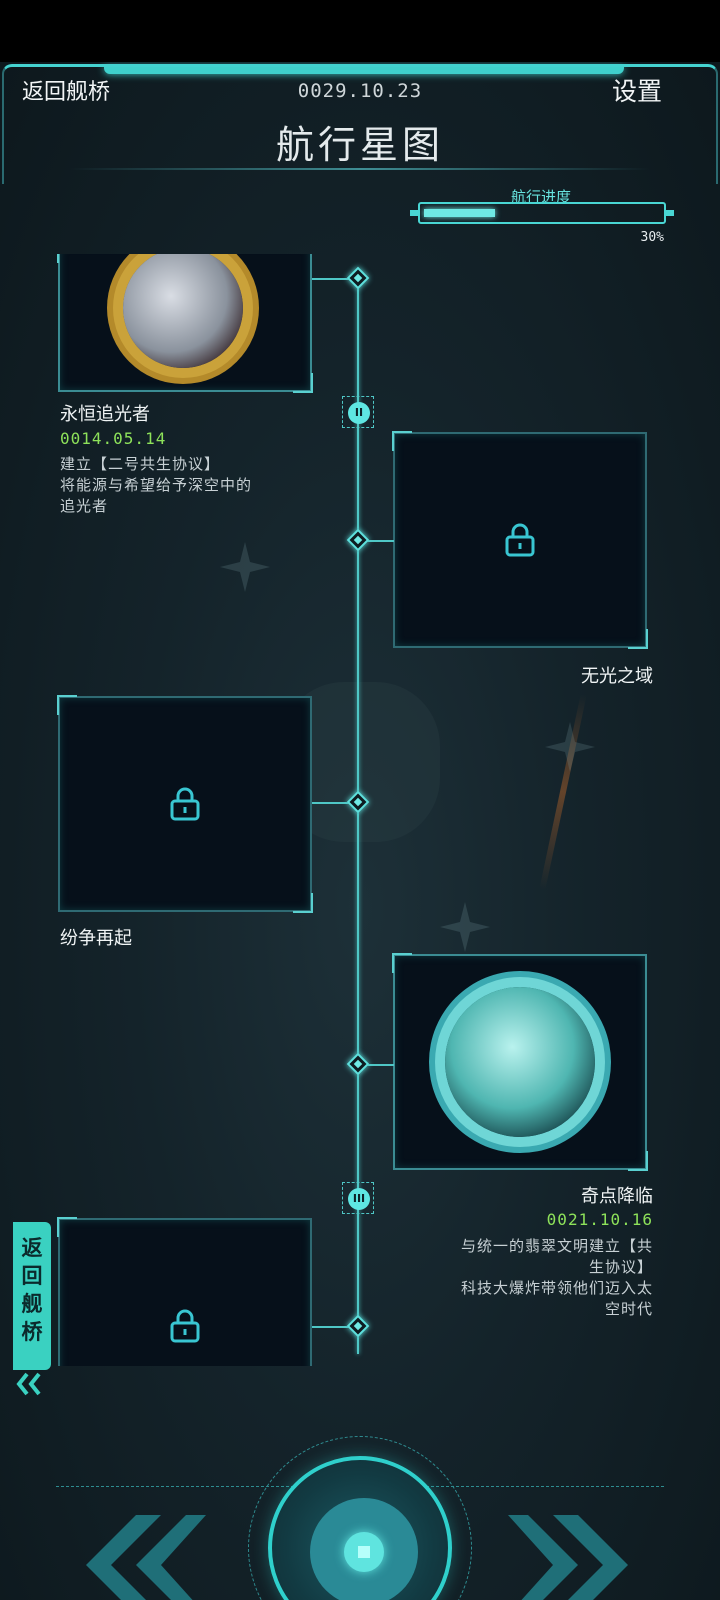 The width and height of the screenshot is (720, 1600). I want to click on chapter-title: 奇点降临, so click(617, 1196).